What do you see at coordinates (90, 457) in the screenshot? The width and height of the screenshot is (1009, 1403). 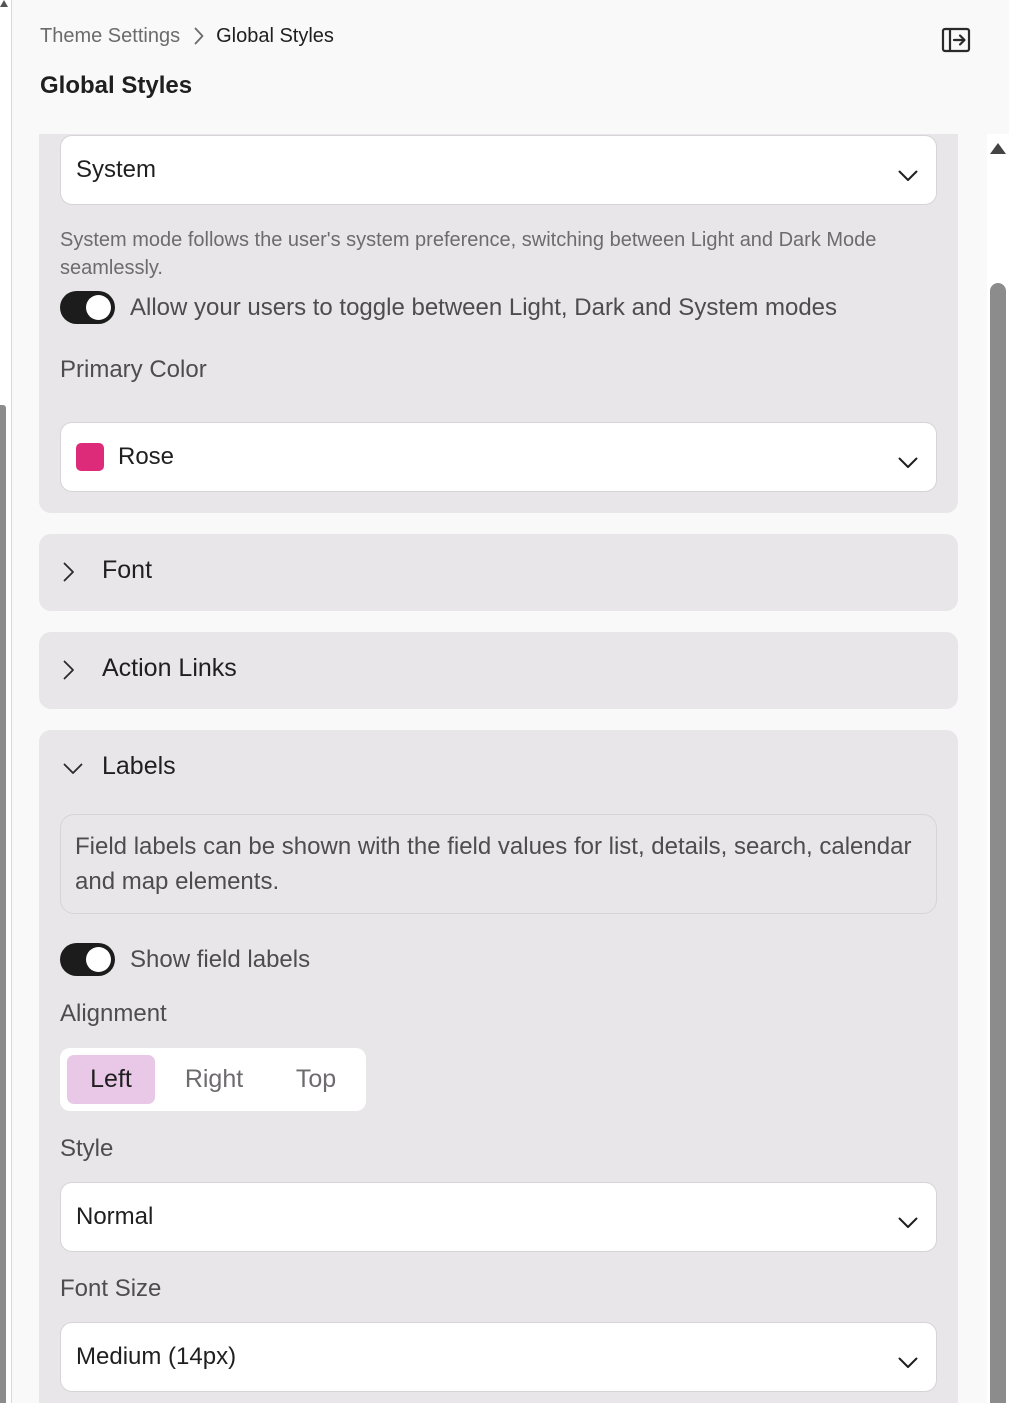 I see `color-swatch` at bounding box center [90, 457].